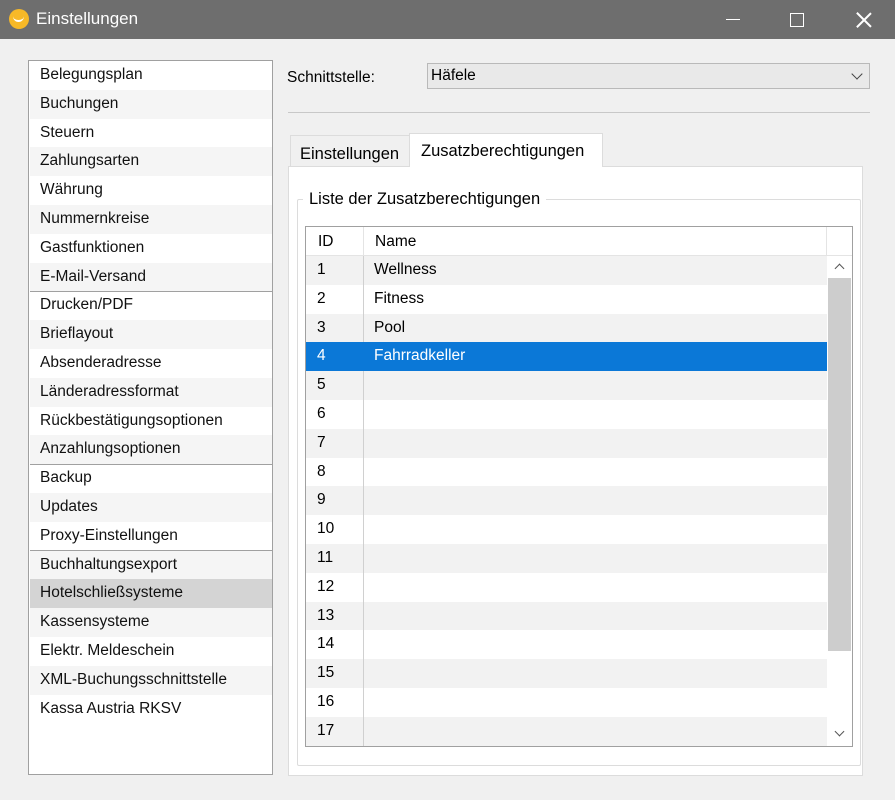 The image size is (895, 800). Describe the element at coordinates (335, 443) in the screenshot. I see `cell-id: 7` at that location.